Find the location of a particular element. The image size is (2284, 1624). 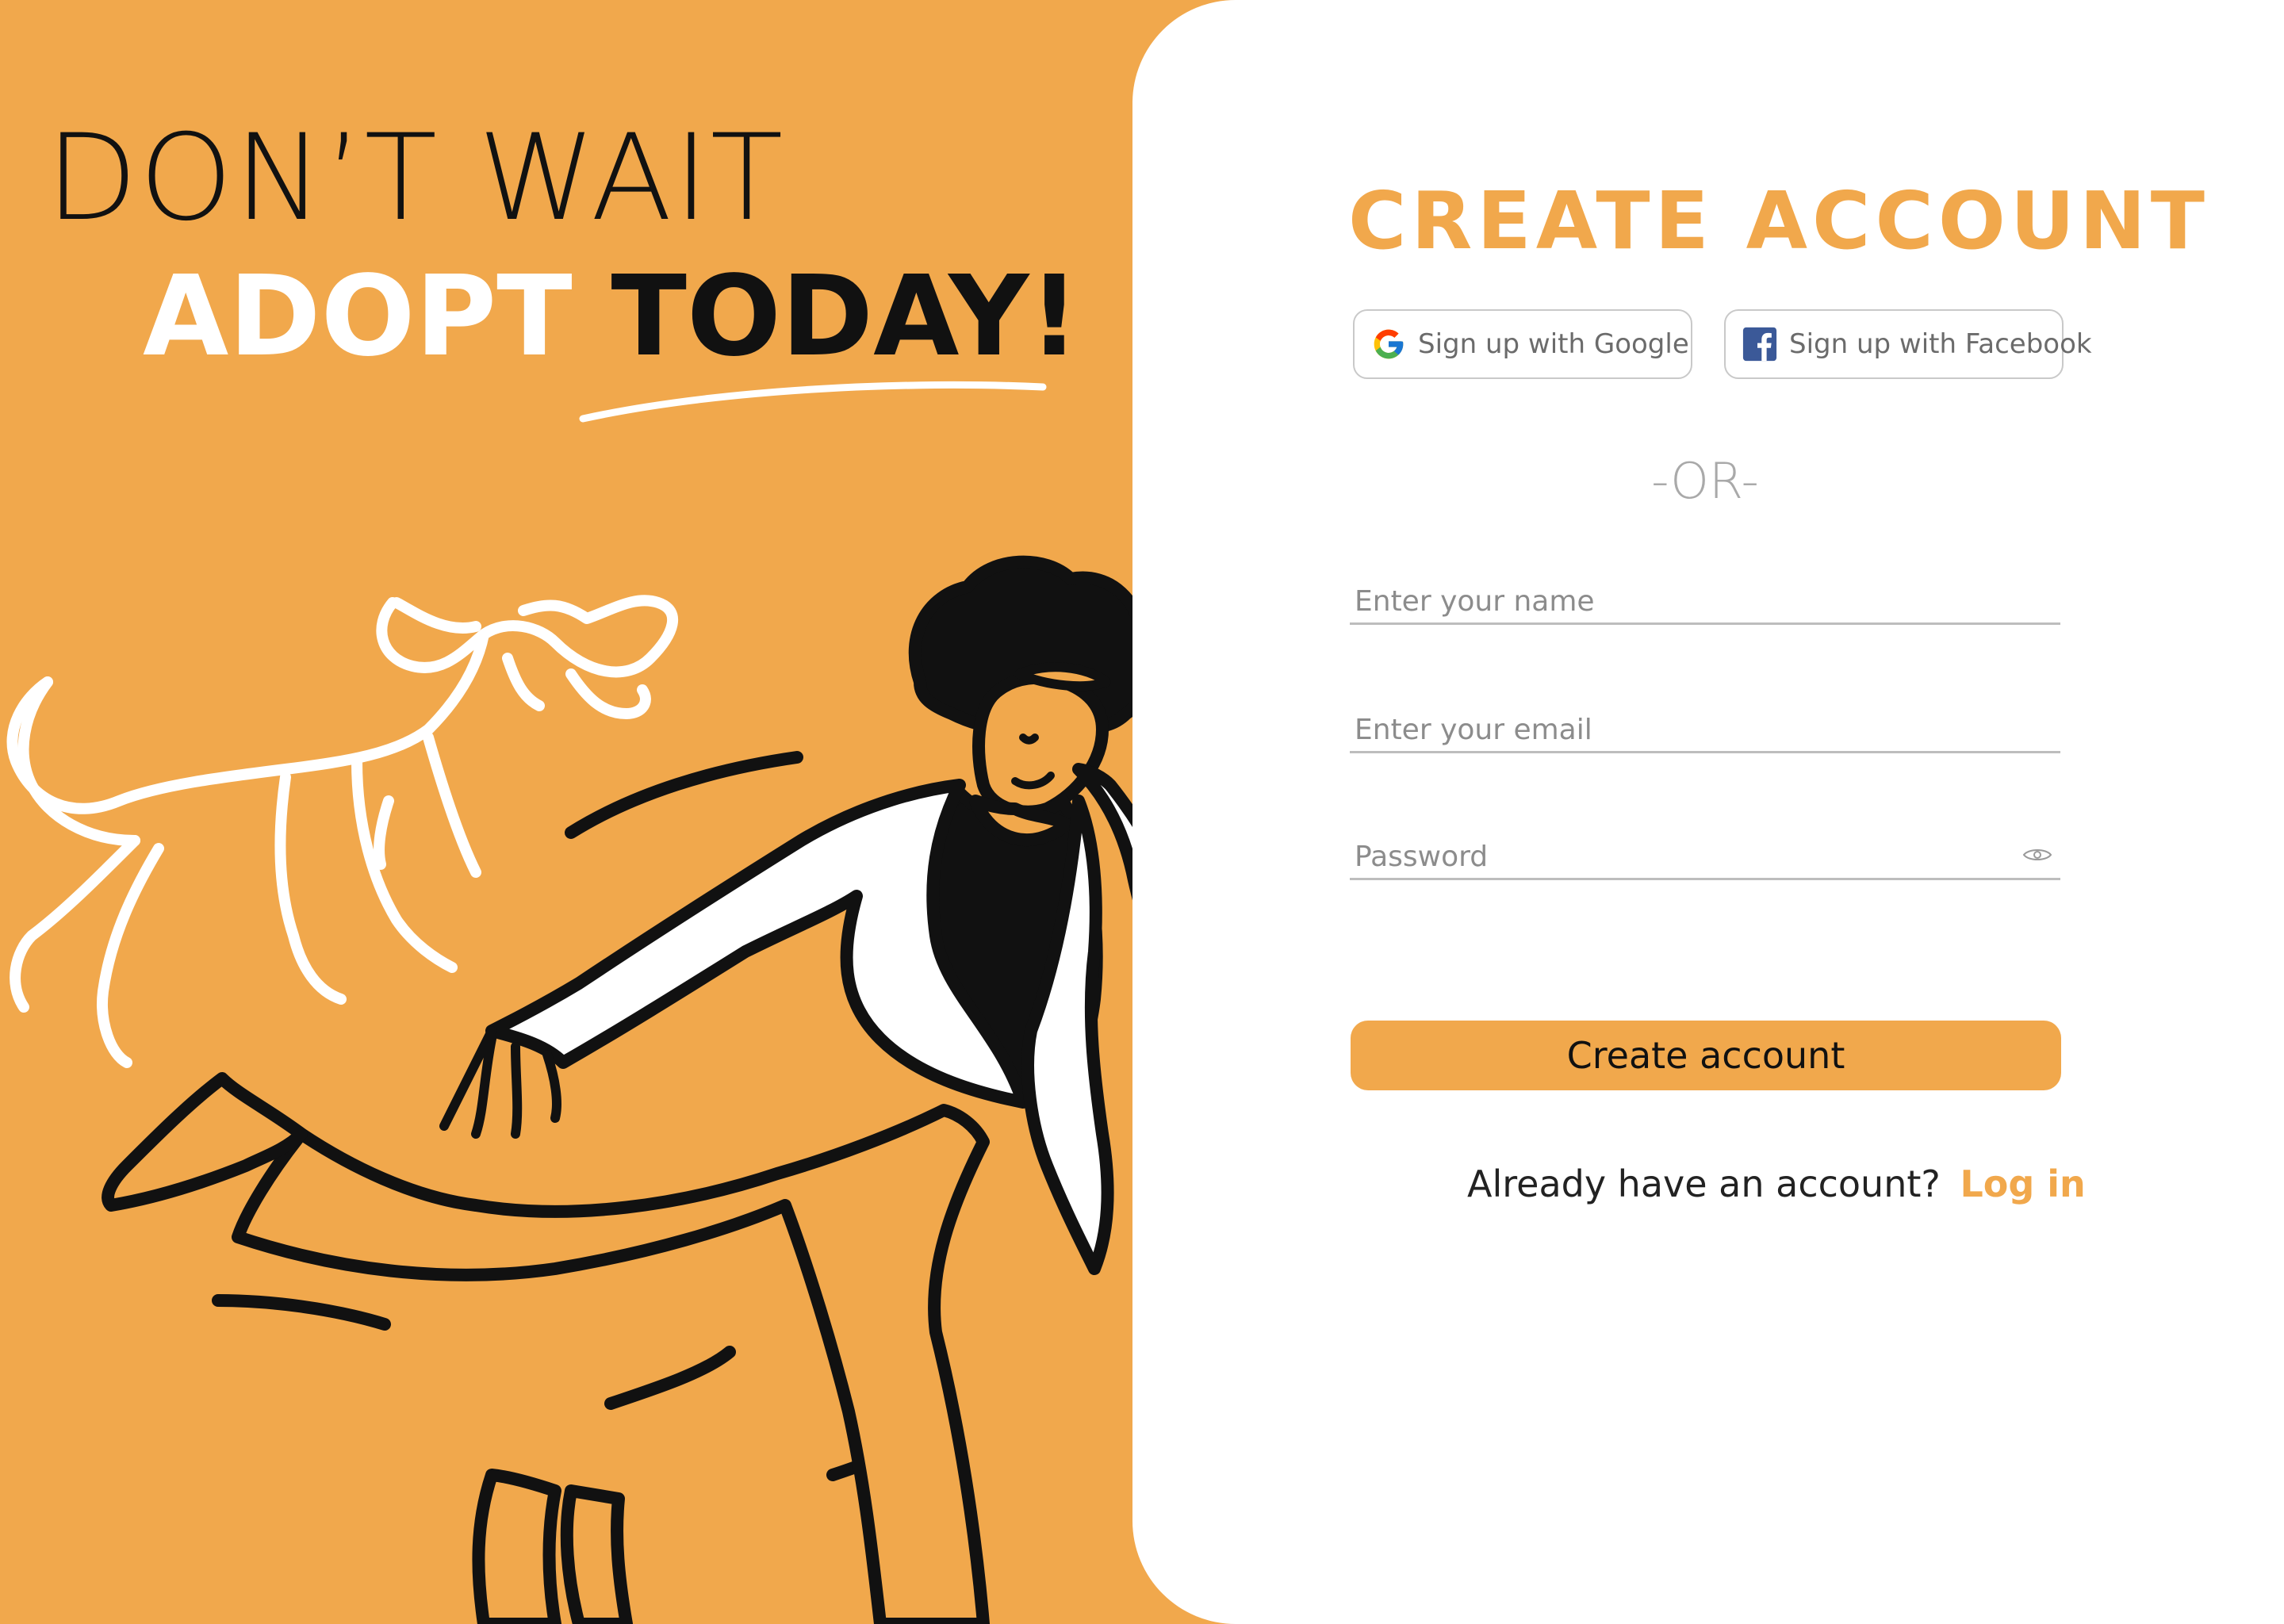

facebook-icon is located at coordinates (1760, 344).